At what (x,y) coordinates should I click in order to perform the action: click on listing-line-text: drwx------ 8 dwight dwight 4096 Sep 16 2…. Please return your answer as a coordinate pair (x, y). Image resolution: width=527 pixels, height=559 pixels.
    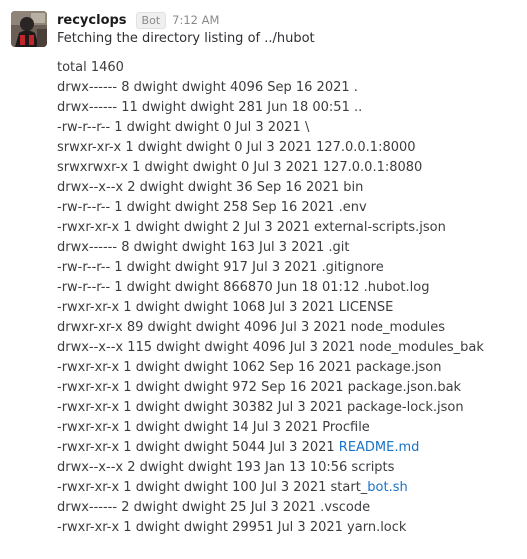
    Looking at the image, I should click on (207, 87).